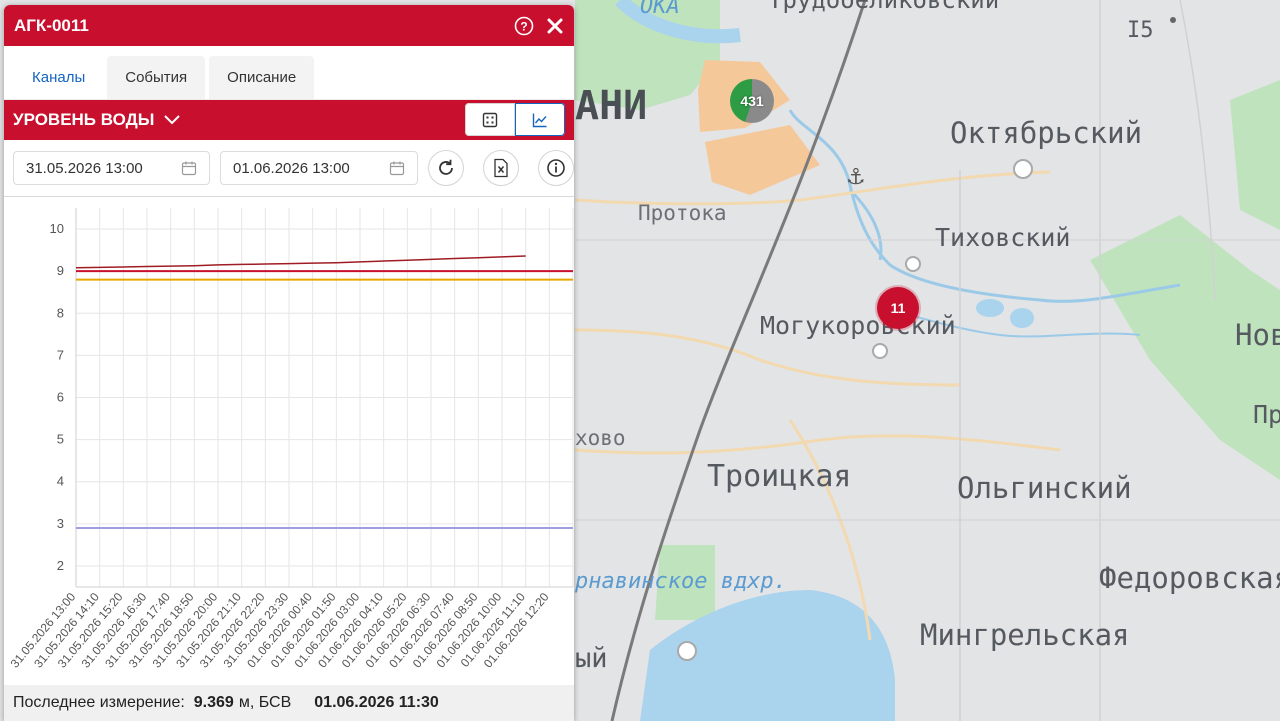  I want to click on export-excel-button, so click(501, 168).